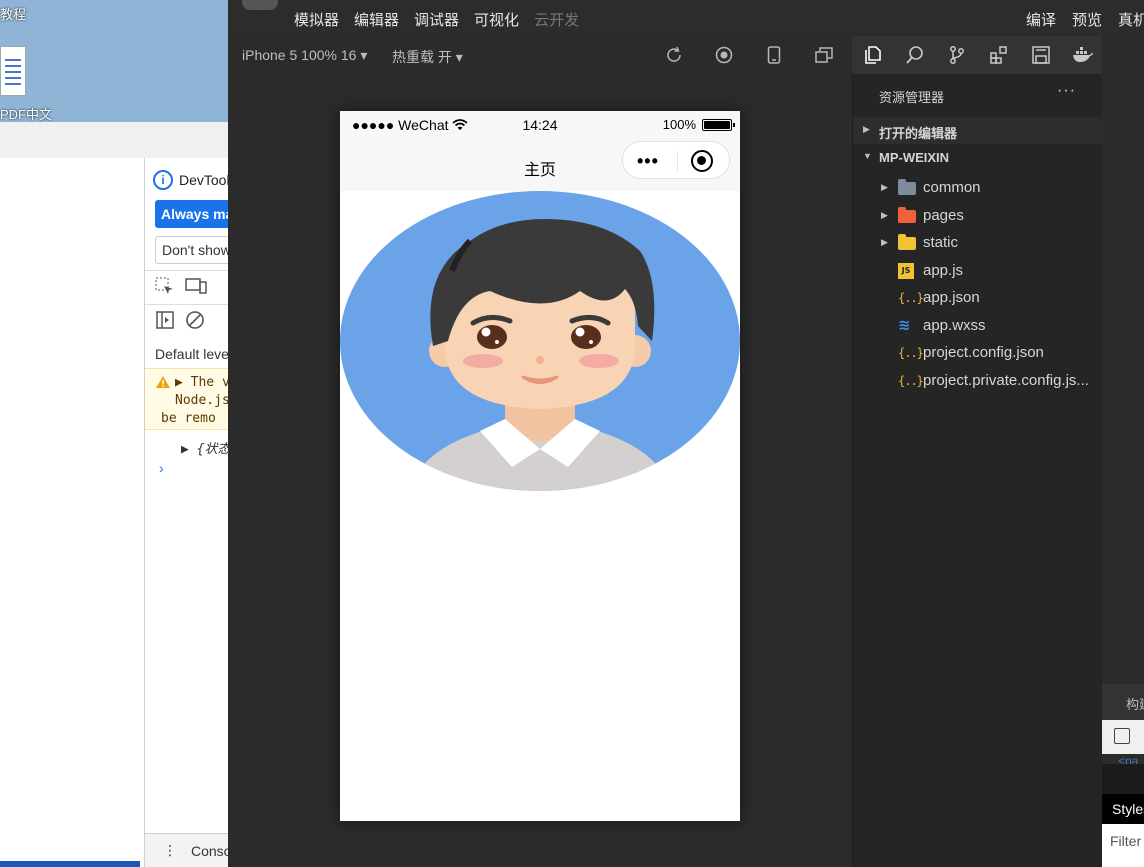 The width and height of the screenshot is (1144, 867). I want to click on stop-icon, so click(724, 55).